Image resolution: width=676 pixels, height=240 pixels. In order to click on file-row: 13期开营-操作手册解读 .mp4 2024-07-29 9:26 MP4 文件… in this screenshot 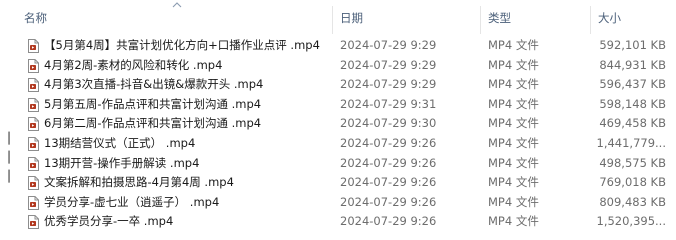, I will do `click(338, 164)`.